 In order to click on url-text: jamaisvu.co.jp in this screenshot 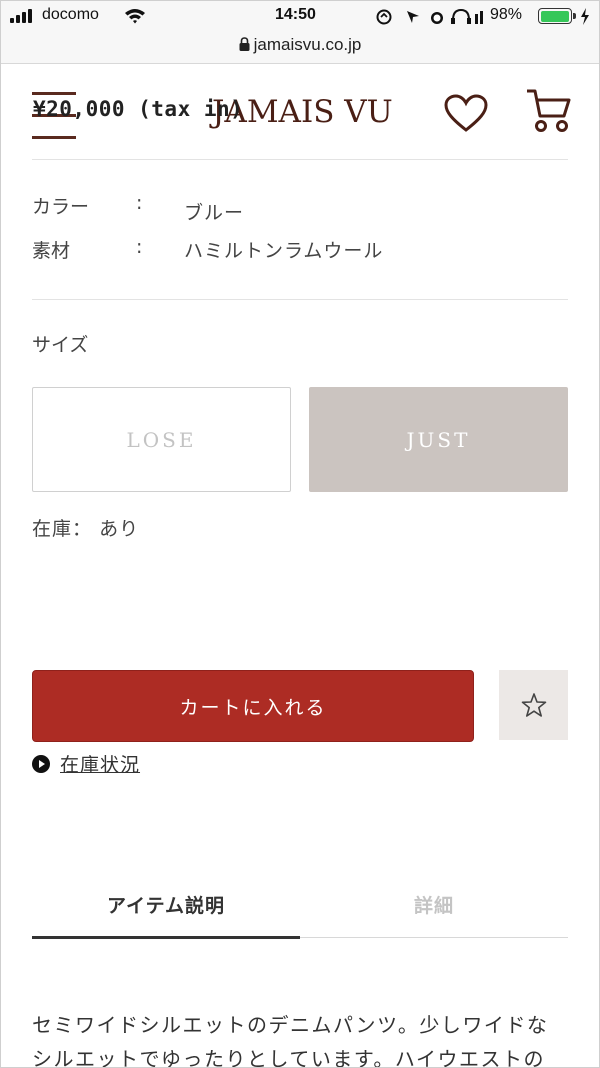, I will do `click(307, 44)`.